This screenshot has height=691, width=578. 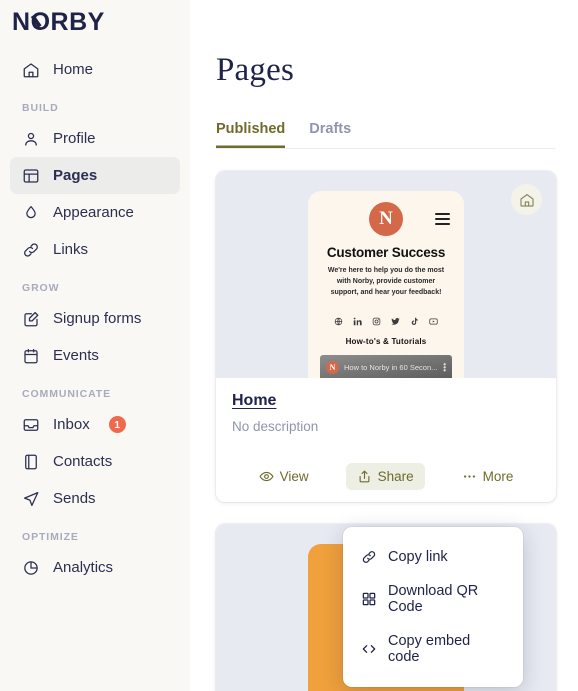 What do you see at coordinates (332, 368) in the screenshot?
I see `video-avatar: N` at bounding box center [332, 368].